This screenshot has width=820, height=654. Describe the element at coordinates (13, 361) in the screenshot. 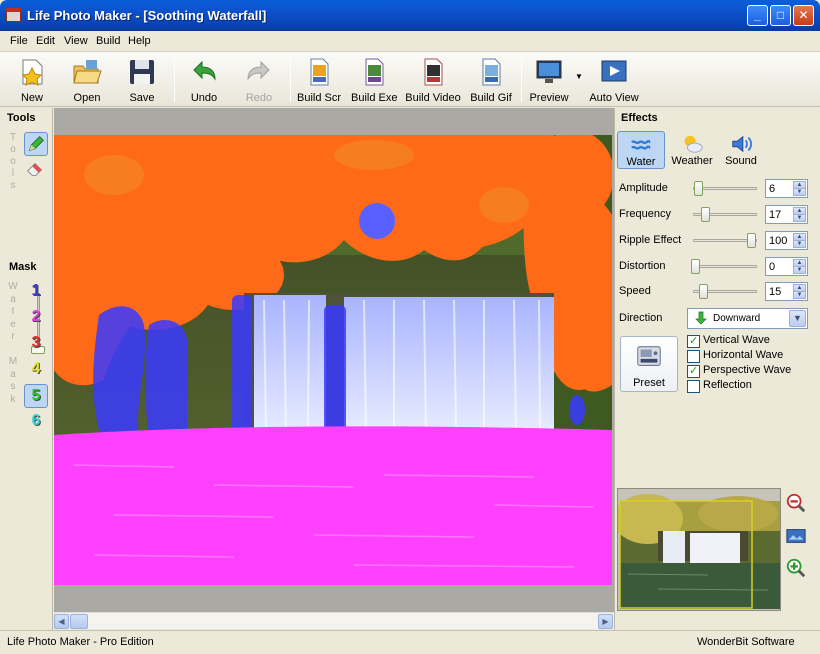

I see `mask-vertical-letter: M` at that location.